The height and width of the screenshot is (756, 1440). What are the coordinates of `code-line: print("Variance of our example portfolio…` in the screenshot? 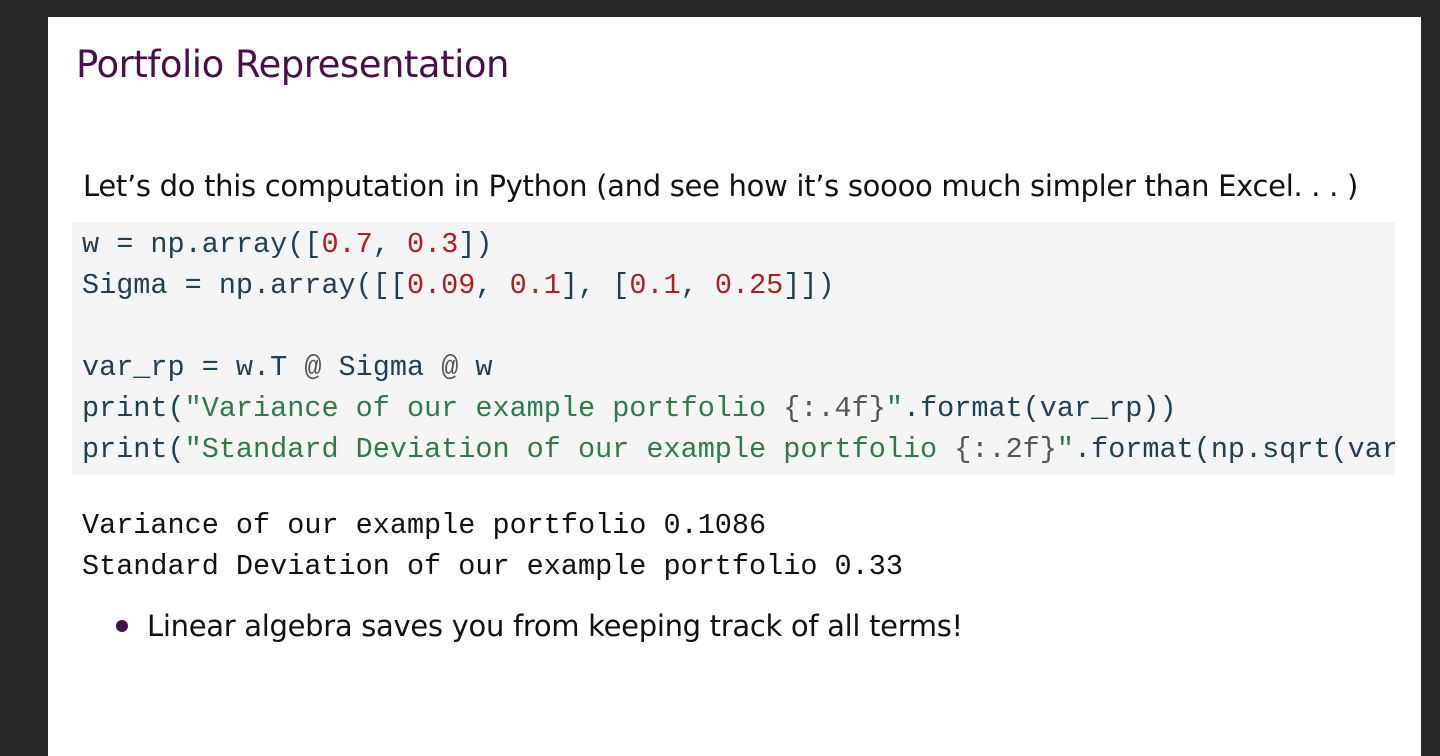 It's located at (629, 408).